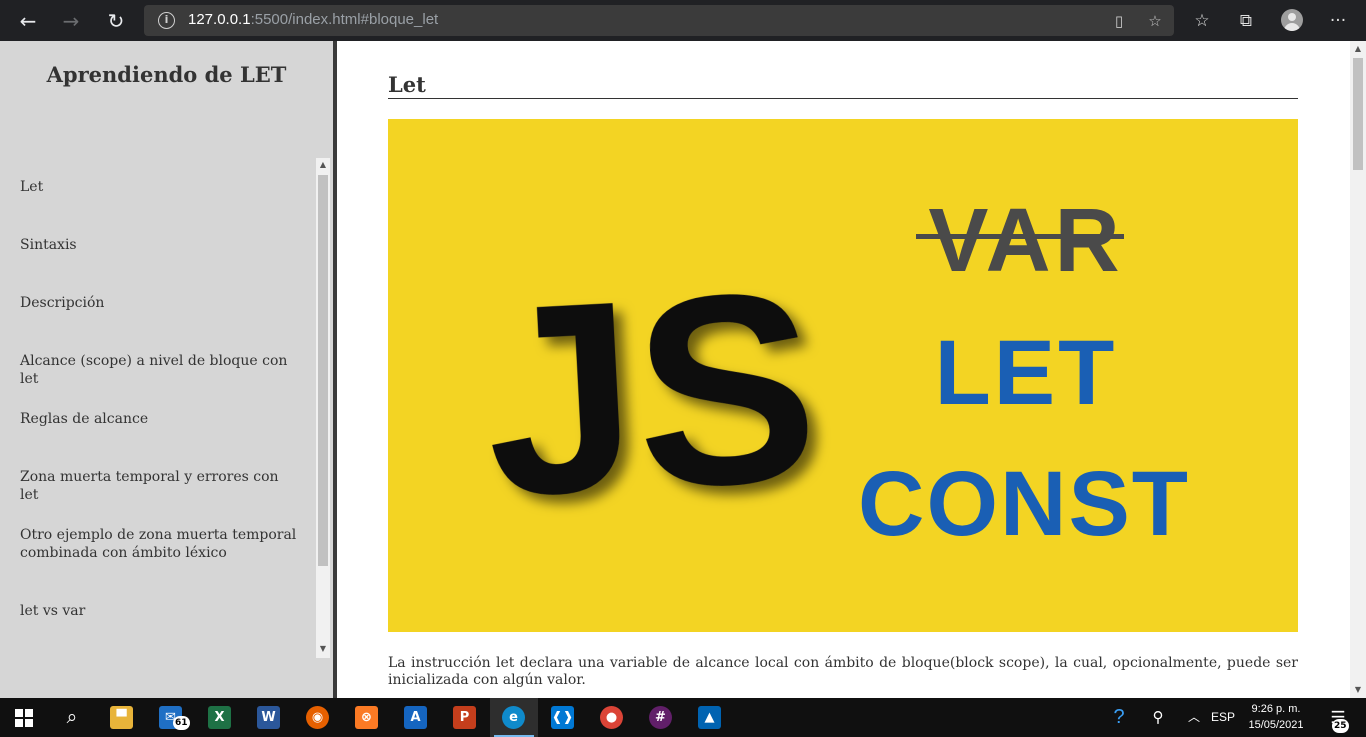 The width and height of the screenshot is (1366, 737). I want to click on refresh-icon: ↻, so click(116, 21).